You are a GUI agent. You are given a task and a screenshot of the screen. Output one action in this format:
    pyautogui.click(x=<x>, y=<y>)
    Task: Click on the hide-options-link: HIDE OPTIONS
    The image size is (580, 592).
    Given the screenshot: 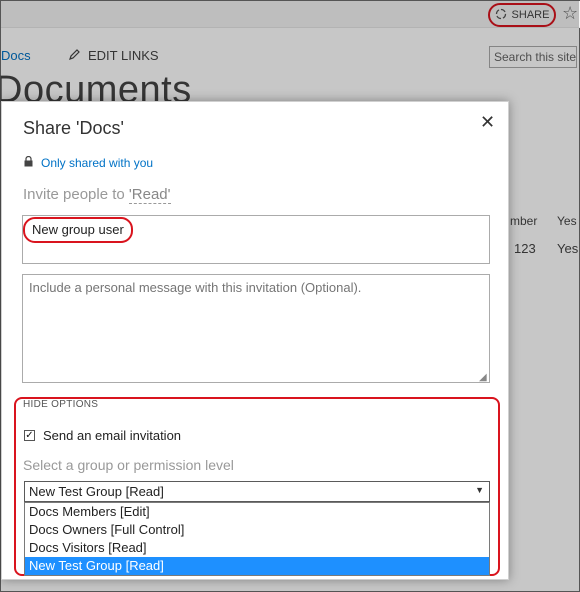 What is the action you would take?
    pyautogui.click(x=60, y=404)
    